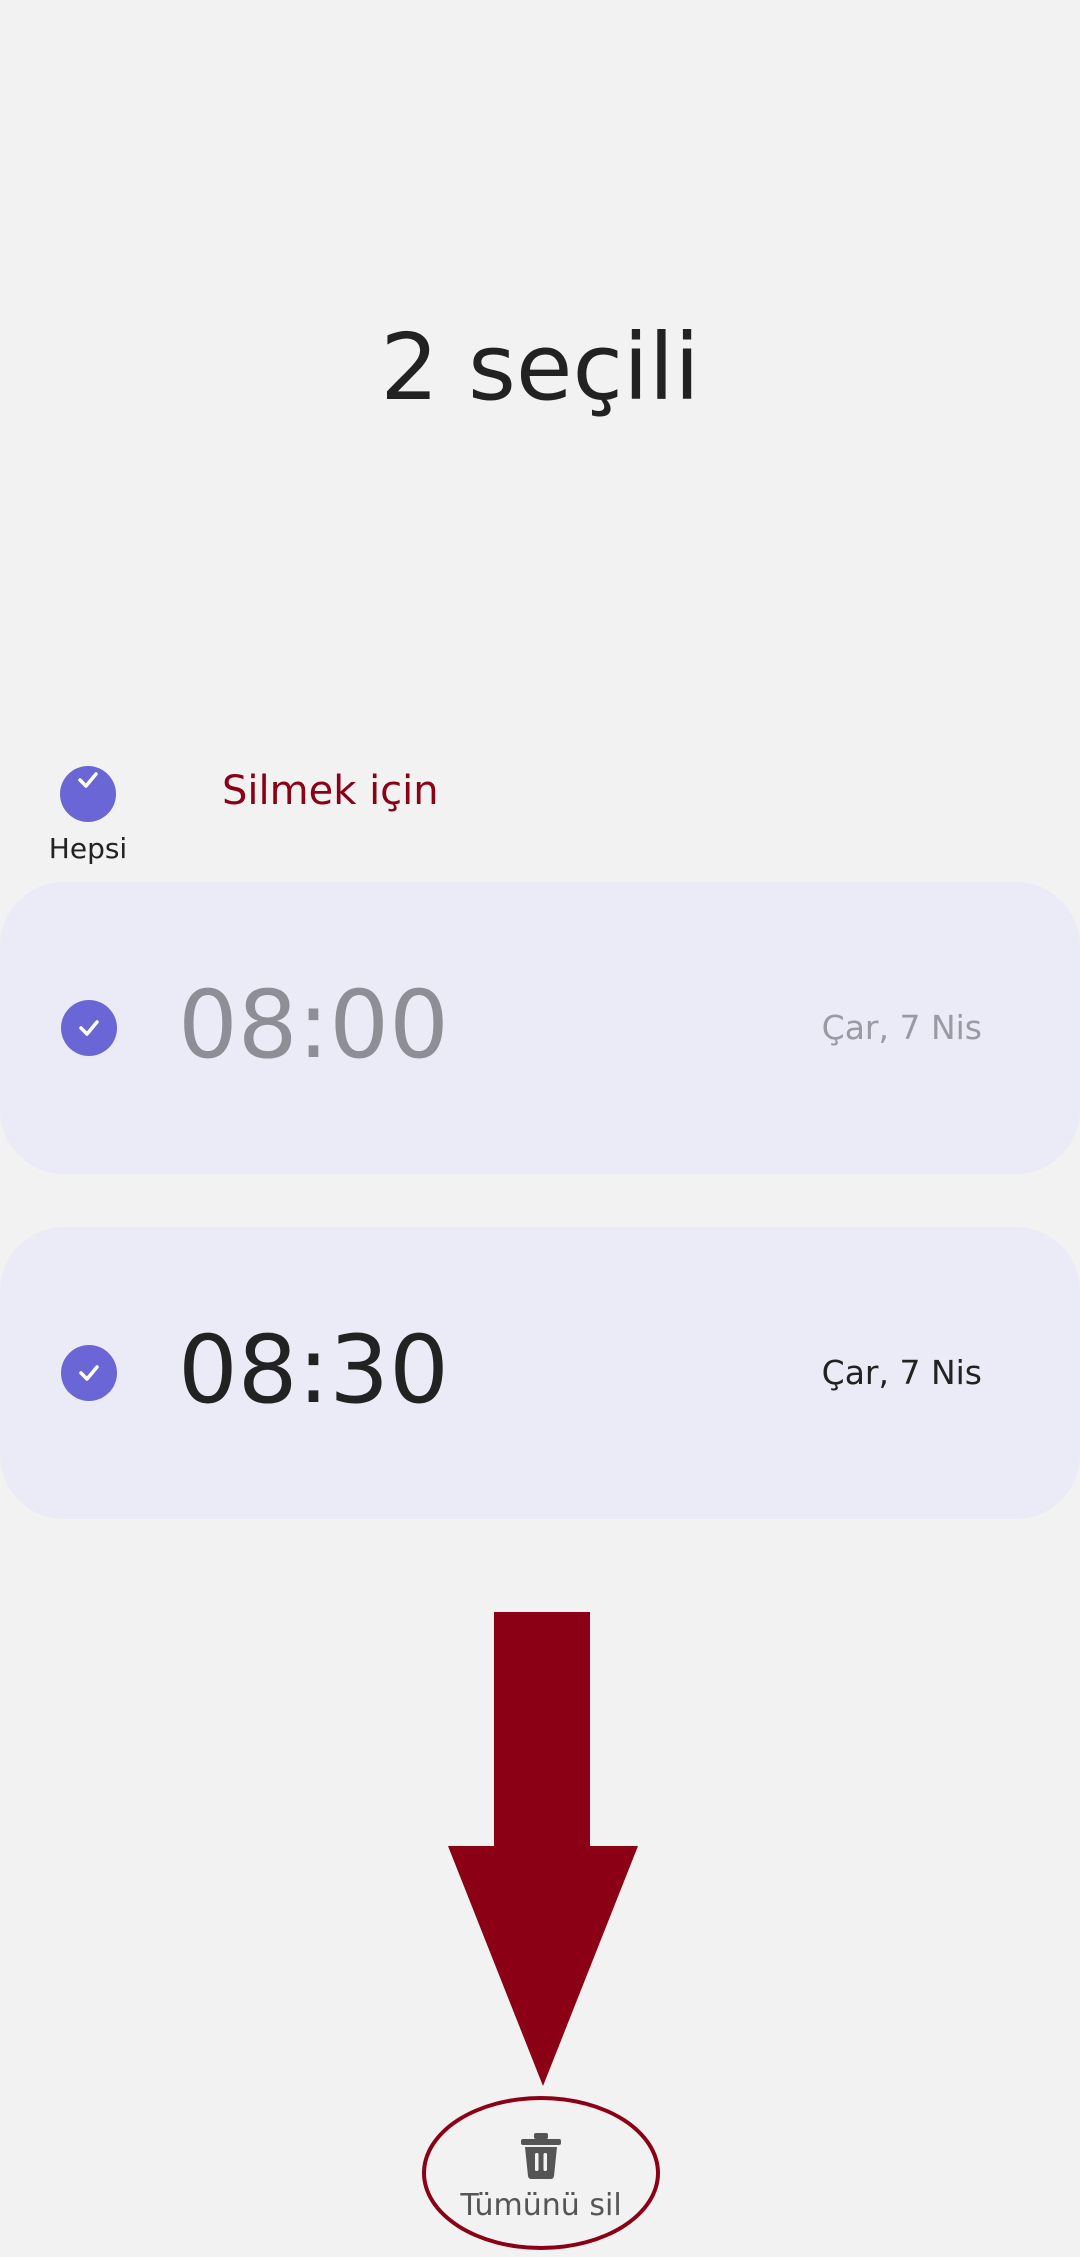 This screenshot has height=2257, width=1080. I want to click on alarm-time: 08:00, so click(313, 1025).